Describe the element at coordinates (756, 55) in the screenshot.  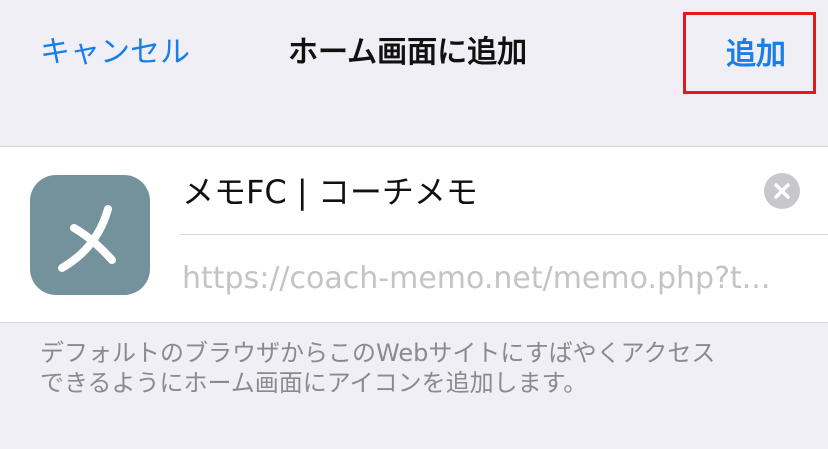
I see `add-button: 追加` at that location.